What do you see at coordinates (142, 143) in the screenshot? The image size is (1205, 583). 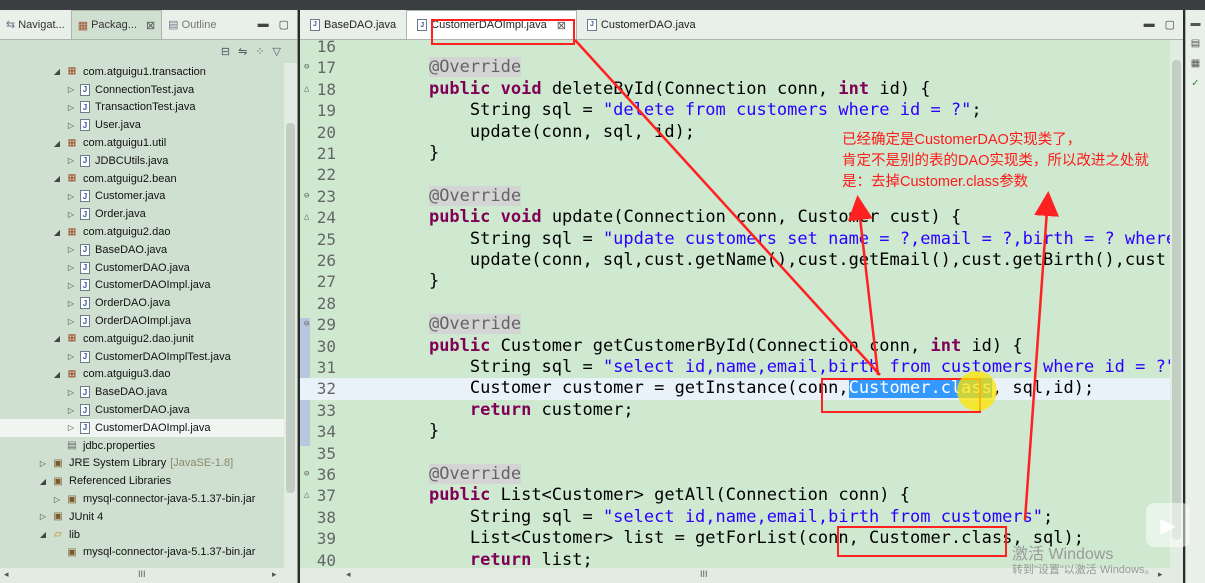 I see `tree-item: ◢ ⊞ com.atguigu1.util` at bounding box center [142, 143].